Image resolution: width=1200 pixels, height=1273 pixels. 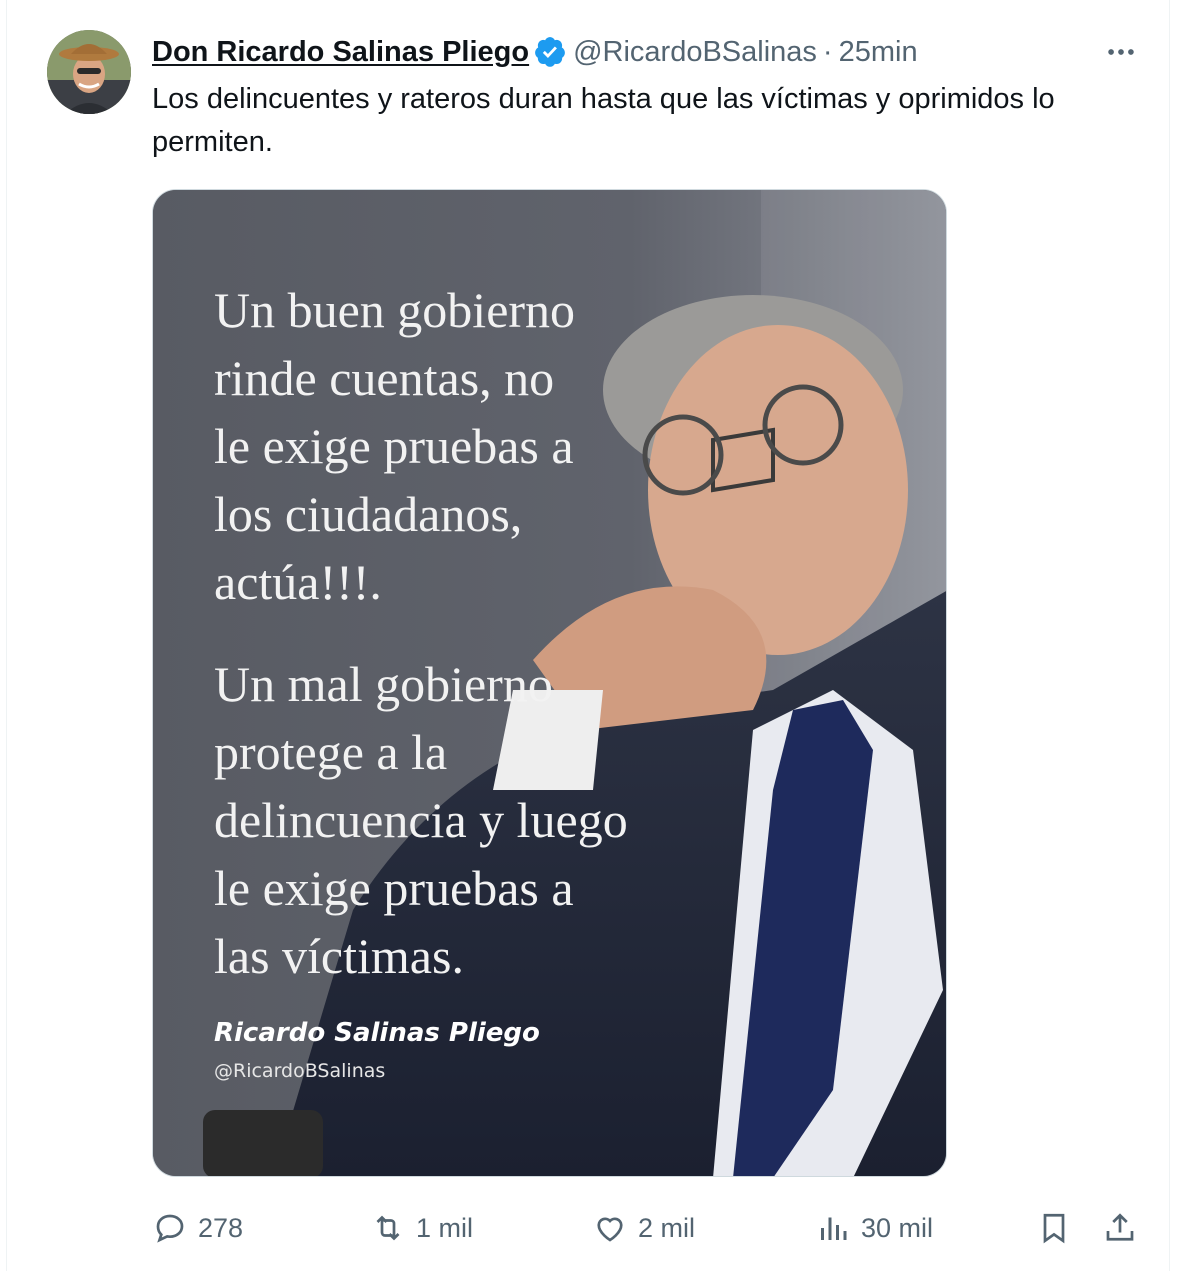 What do you see at coordinates (445, 1227) in the screenshot?
I see `repost-count: 1 mil` at bounding box center [445, 1227].